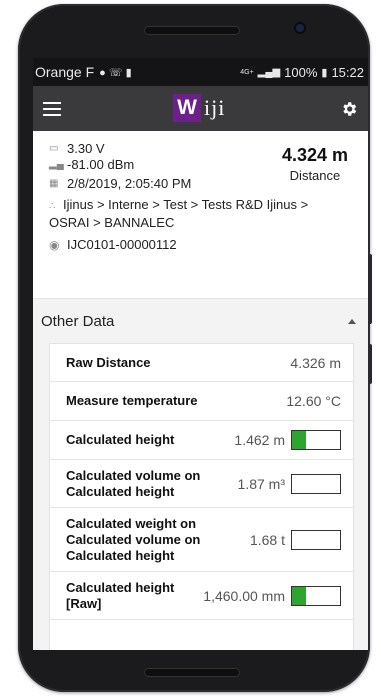  Describe the element at coordinates (201, 440) in the screenshot. I see `table-row: Calculated height 1.462 m` at that location.